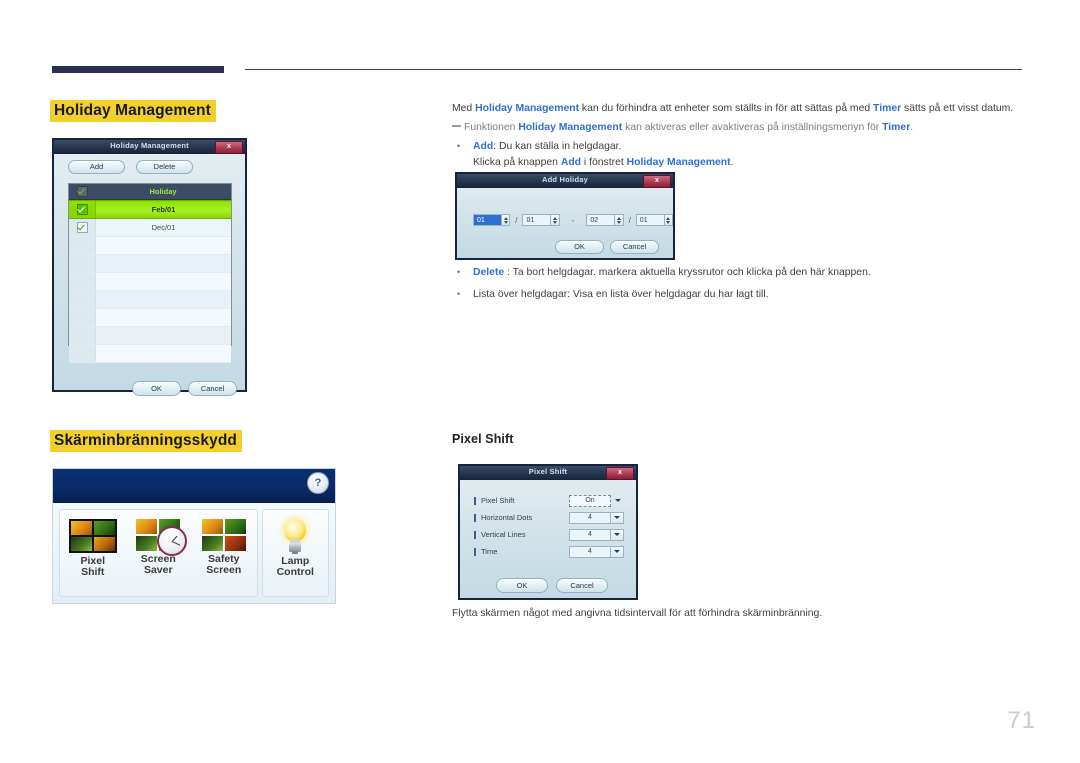 The width and height of the screenshot is (1080, 763). I want to click on start-day-stepper, so click(555, 220).